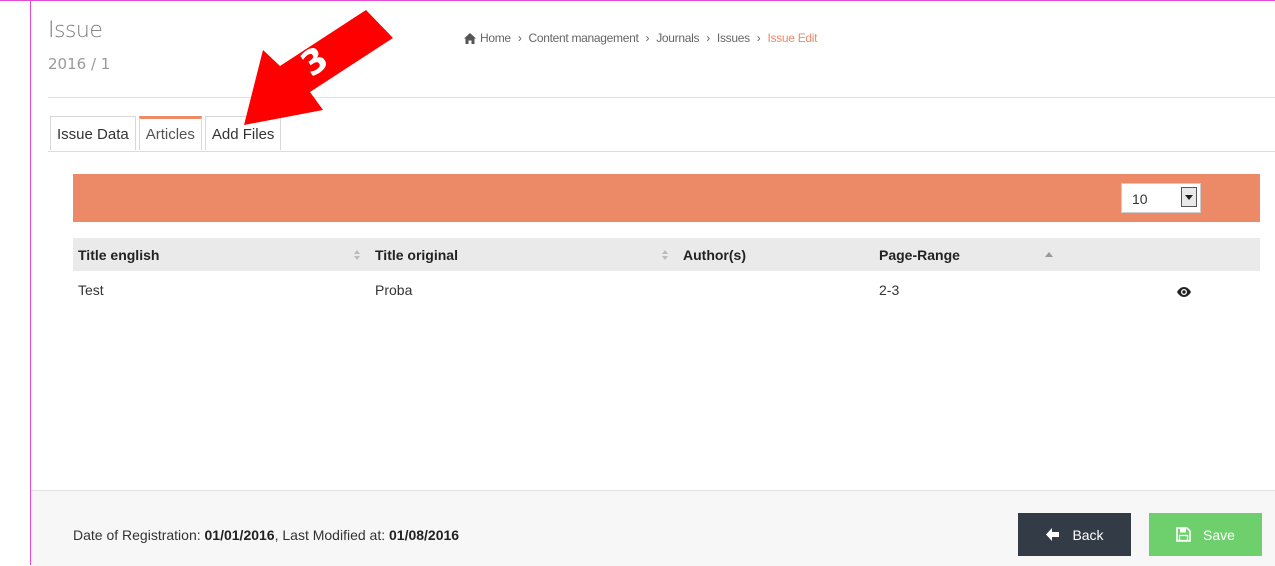 The image size is (1275, 566). What do you see at coordinates (1014, 254) in the screenshot?
I see `column-header-page-range: Page-Range` at bounding box center [1014, 254].